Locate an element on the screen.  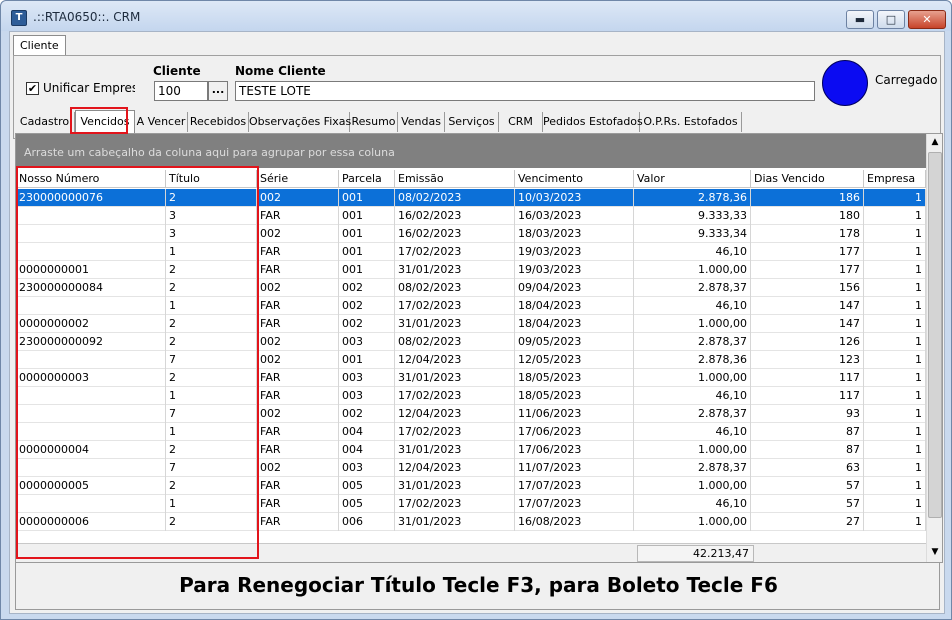
nome-cliente-input: TESTE LOTE is located at coordinates (525, 91).